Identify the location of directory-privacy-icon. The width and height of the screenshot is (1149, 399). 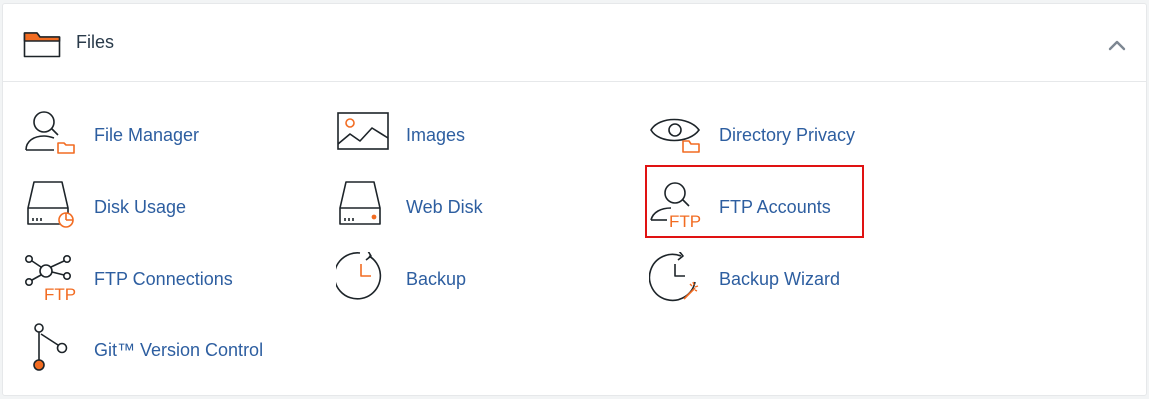
(675, 135).